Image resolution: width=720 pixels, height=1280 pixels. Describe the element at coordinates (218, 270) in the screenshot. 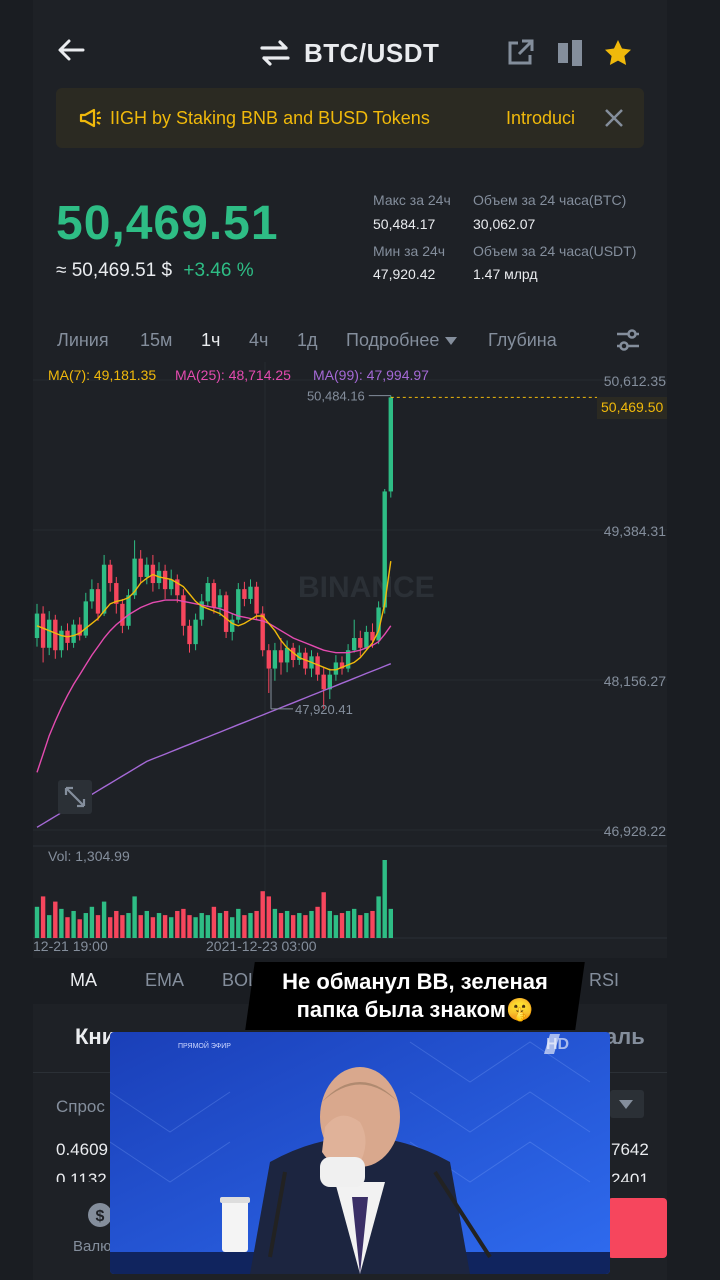

I see `price-change: +3.46 %` at that location.